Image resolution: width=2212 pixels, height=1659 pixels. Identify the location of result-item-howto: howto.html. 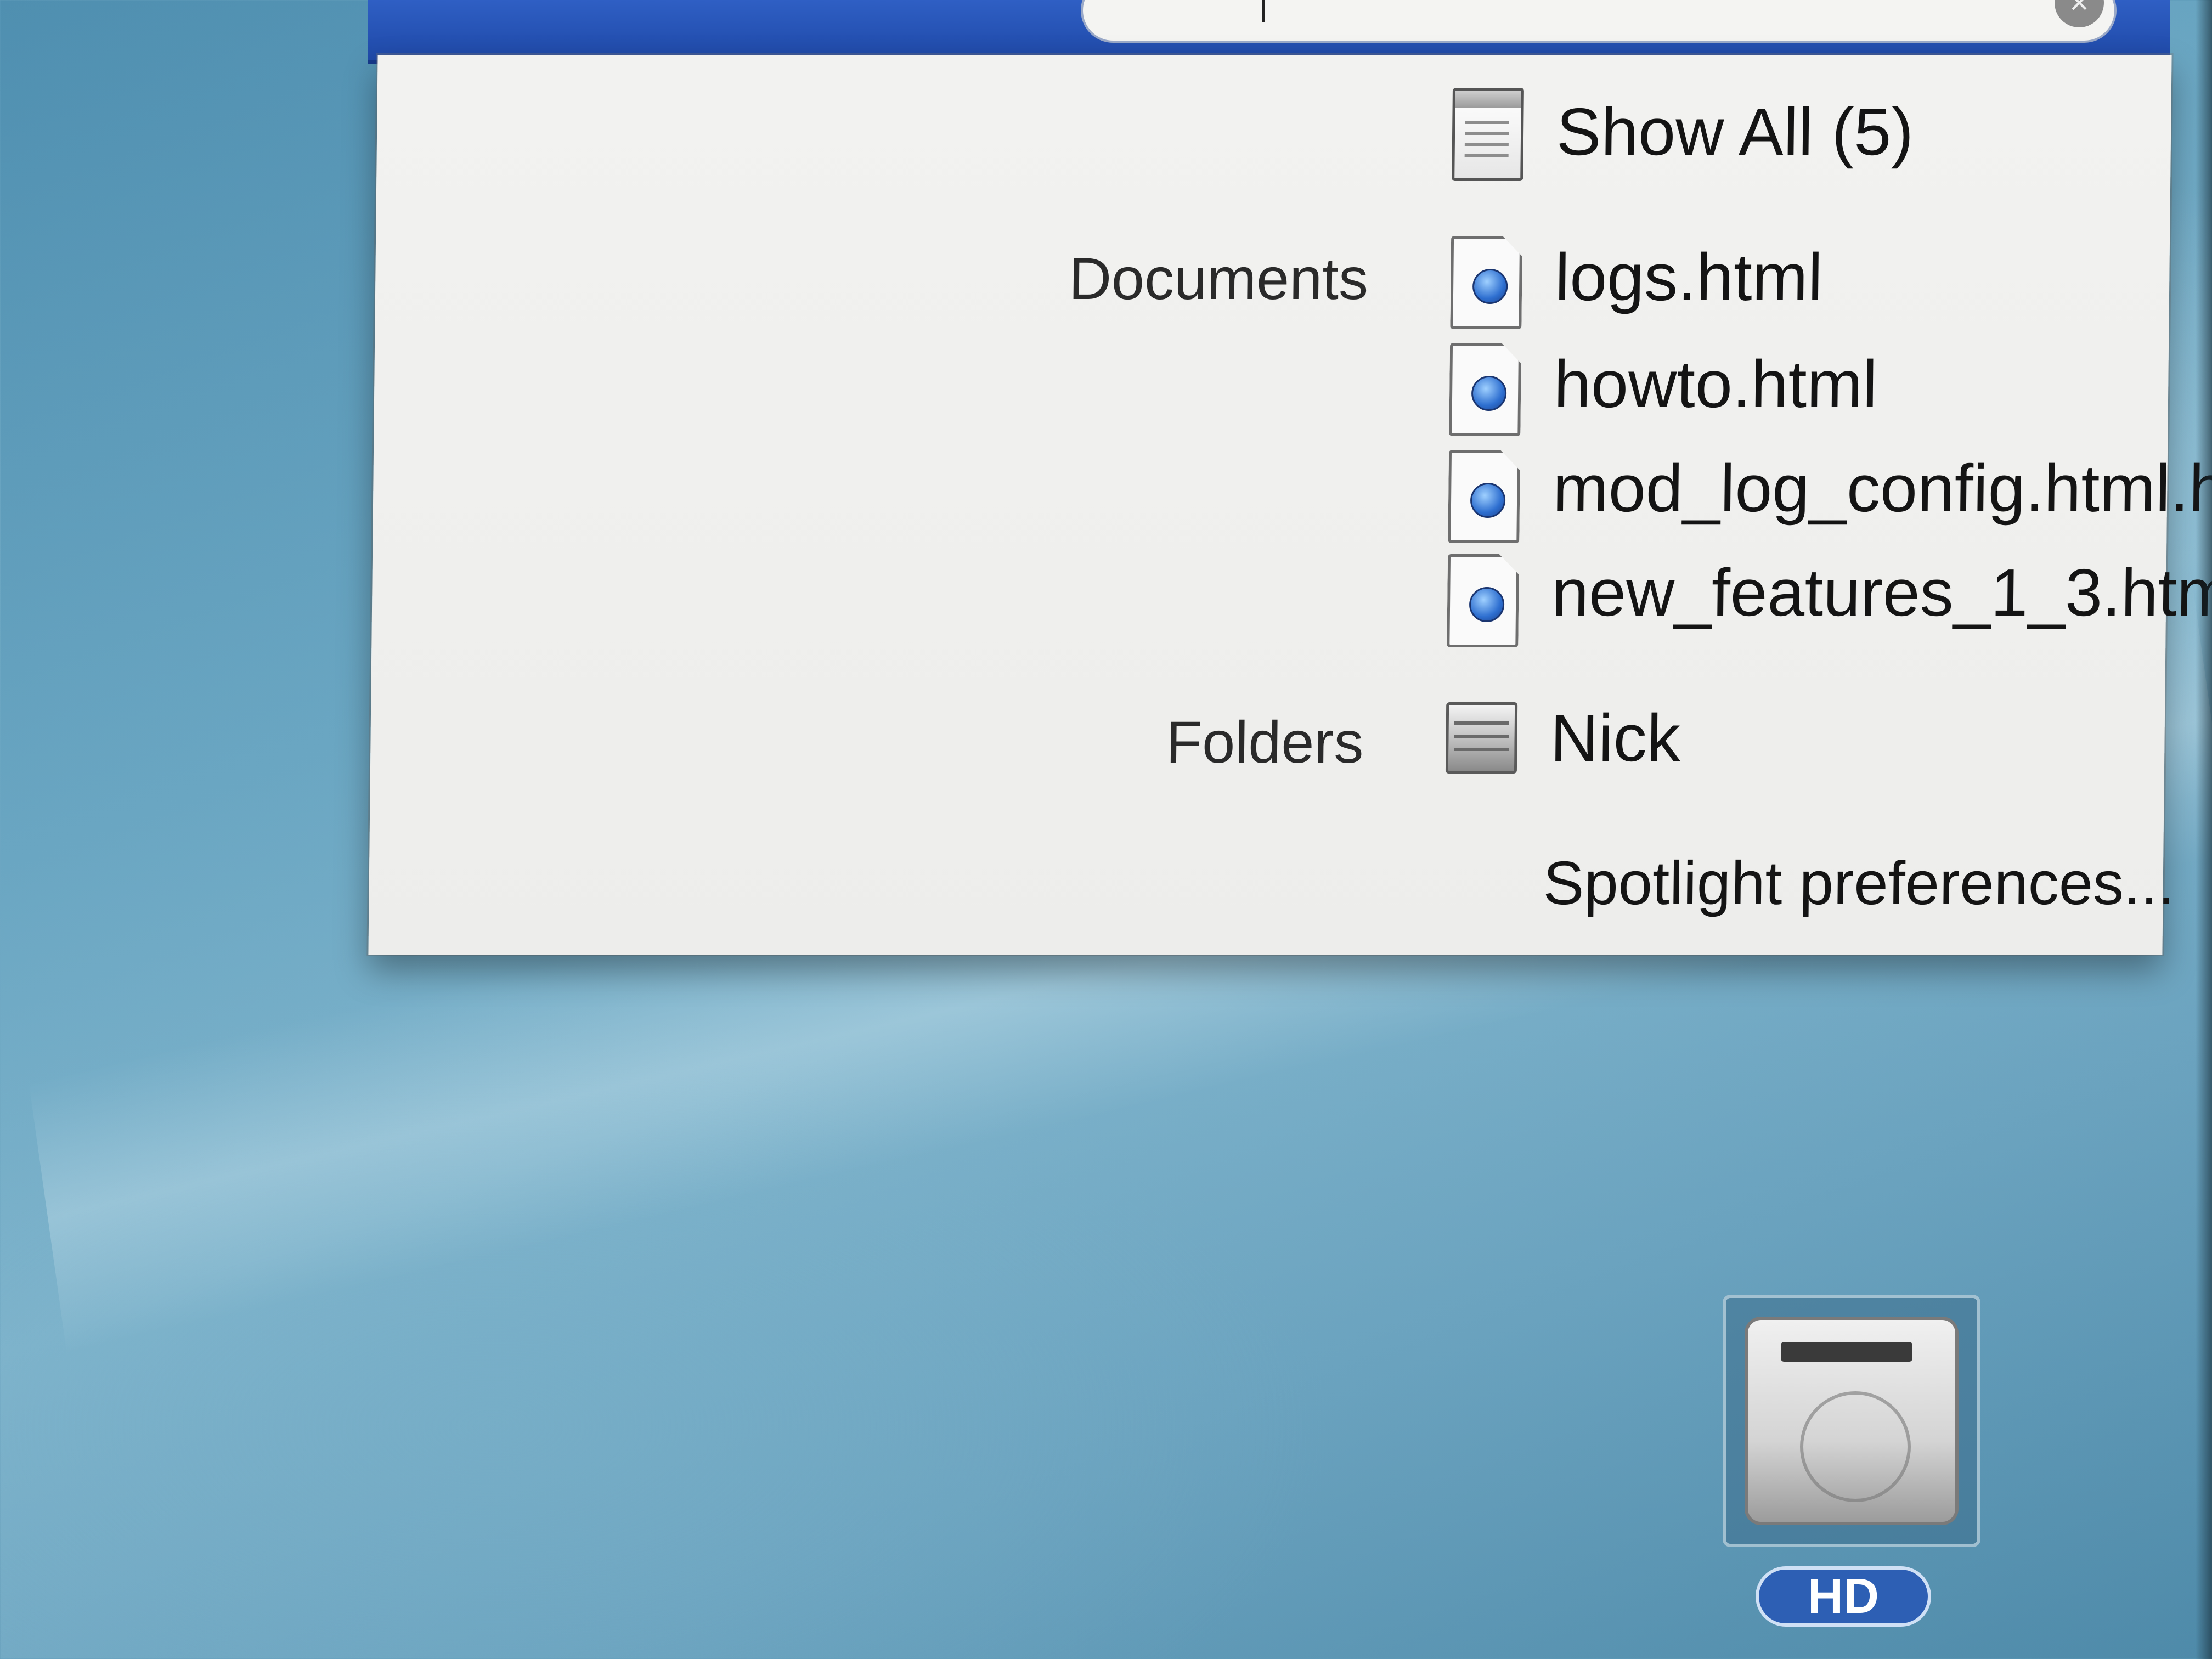
(1716, 384).